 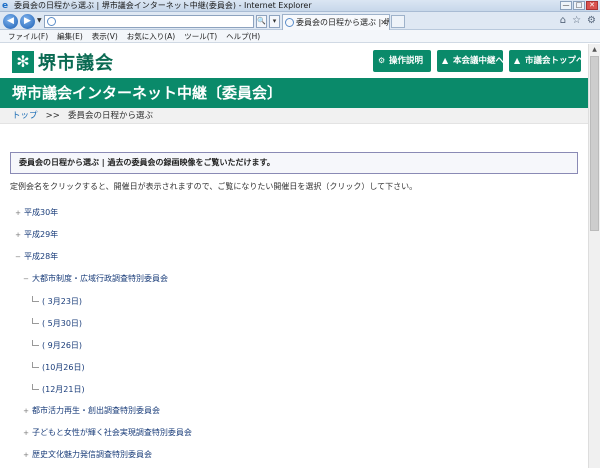 I want to click on home-icon: ⌂, so click(x=563, y=20).